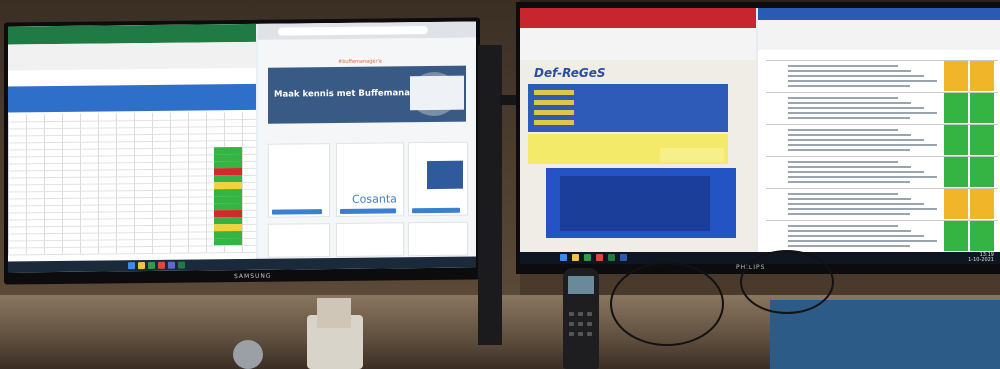  I want to click on grid-logo, so click(445, 175).